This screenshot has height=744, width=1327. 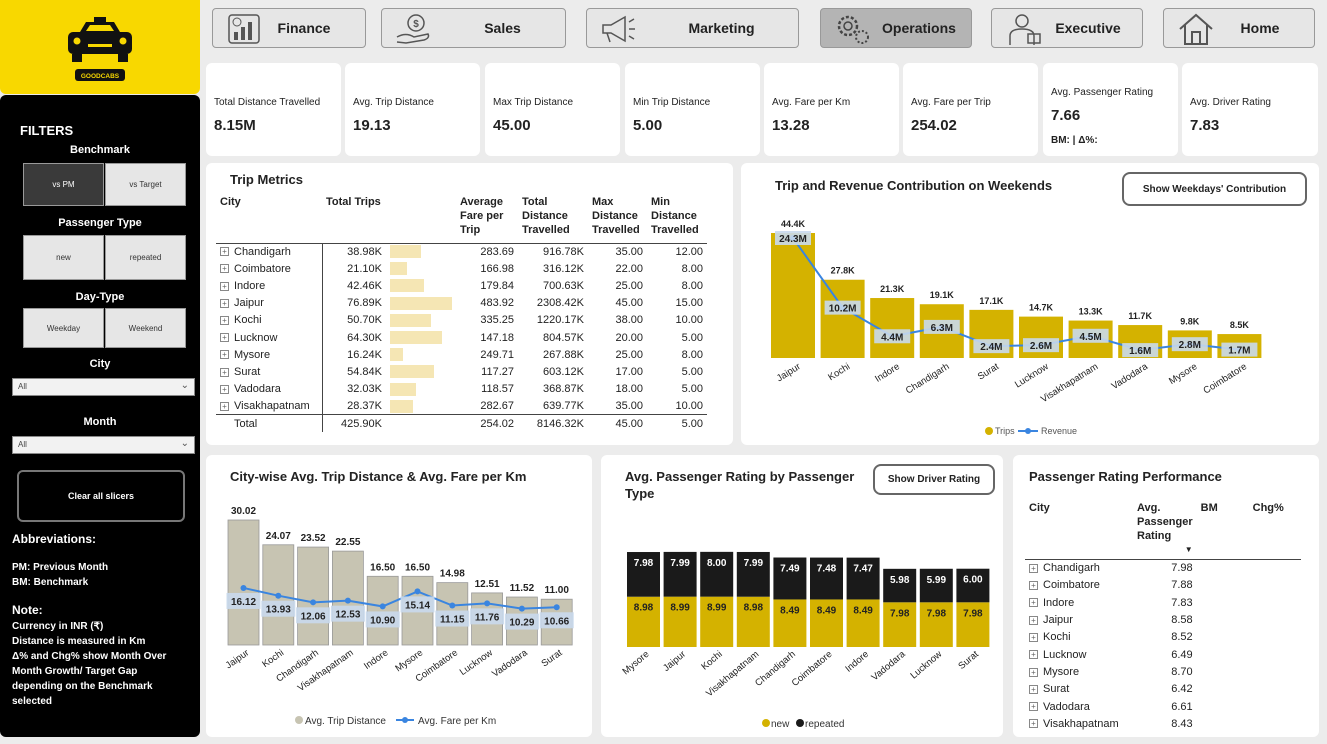 I want to click on passenger-type-new-button: new, so click(x=63, y=257).